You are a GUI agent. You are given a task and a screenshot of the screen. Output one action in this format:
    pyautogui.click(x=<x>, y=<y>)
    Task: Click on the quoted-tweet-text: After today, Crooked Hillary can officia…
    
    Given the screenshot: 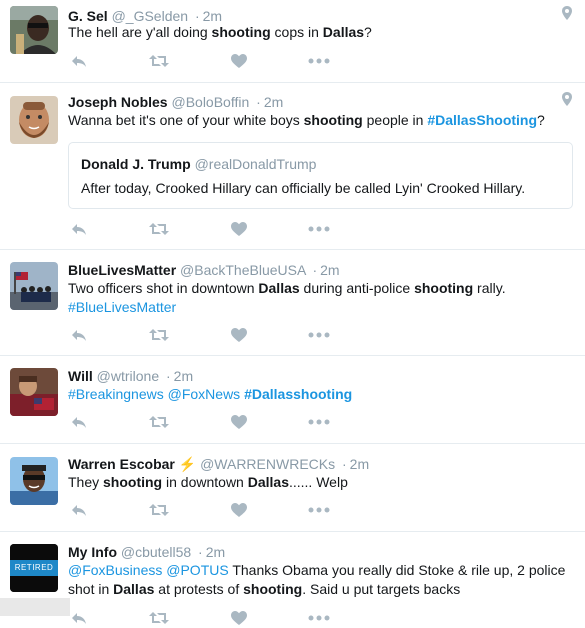 What is the action you would take?
    pyautogui.click(x=303, y=188)
    